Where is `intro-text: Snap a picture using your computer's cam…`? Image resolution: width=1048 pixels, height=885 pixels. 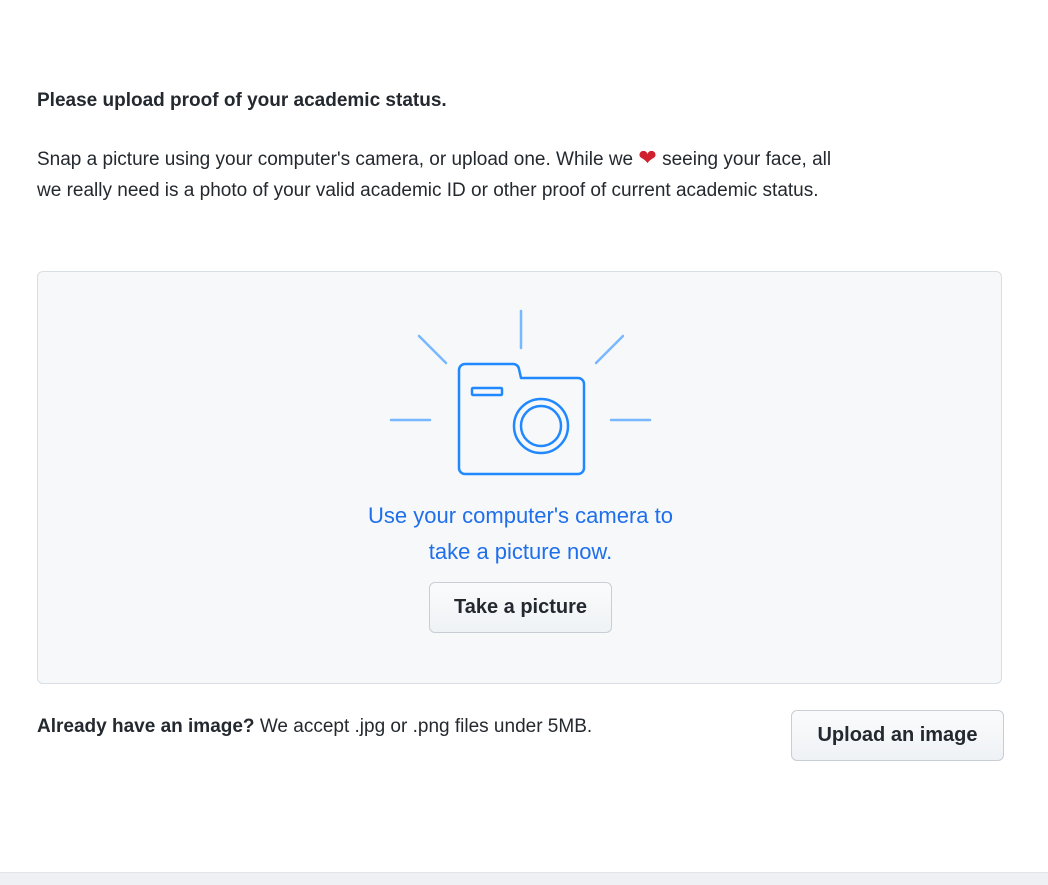
intro-text: Snap a picture using your computer's cam… is located at coordinates (447, 175).